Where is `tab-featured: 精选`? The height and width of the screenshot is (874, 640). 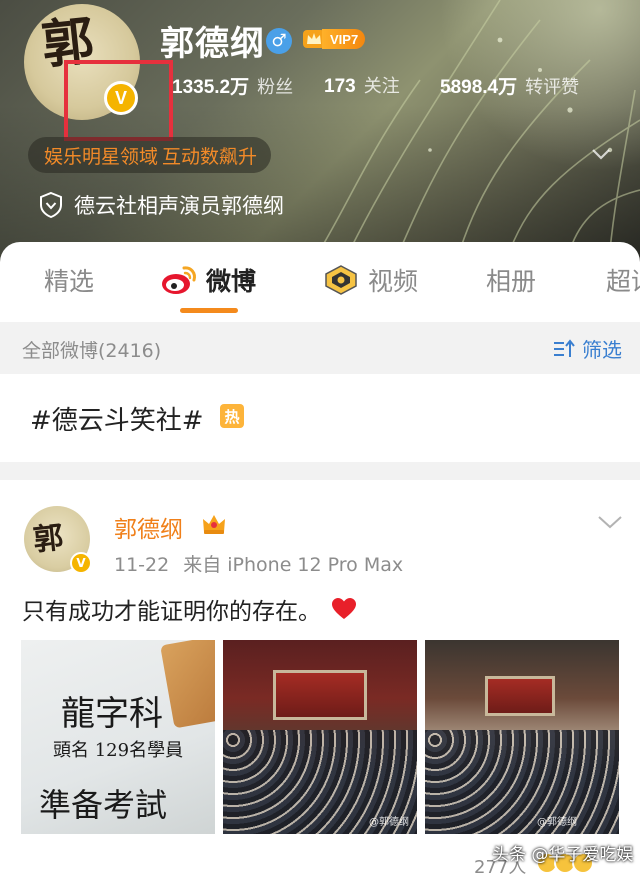
tab-featured: 精选 is located at coordinates (69, 280).